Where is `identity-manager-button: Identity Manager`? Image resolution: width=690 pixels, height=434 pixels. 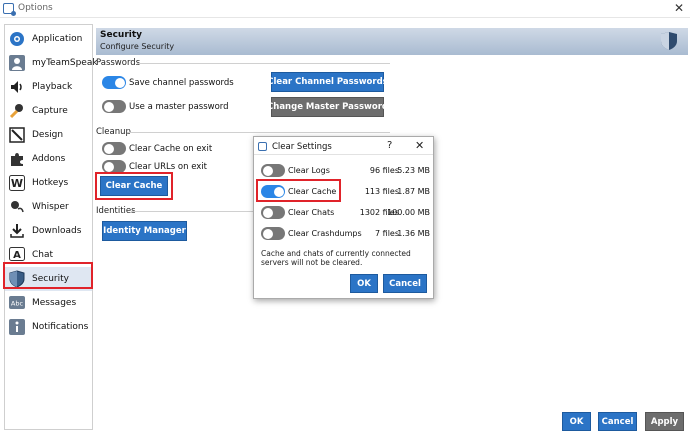 identity-manager-button: Identity Manager is located at coordinates (144, 231).